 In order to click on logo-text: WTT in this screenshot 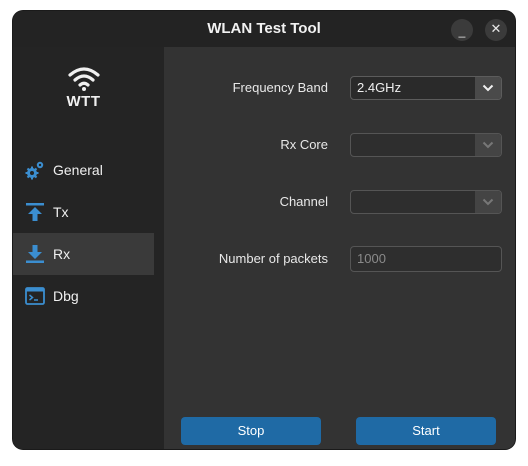, I will do `click(83, 101)`.